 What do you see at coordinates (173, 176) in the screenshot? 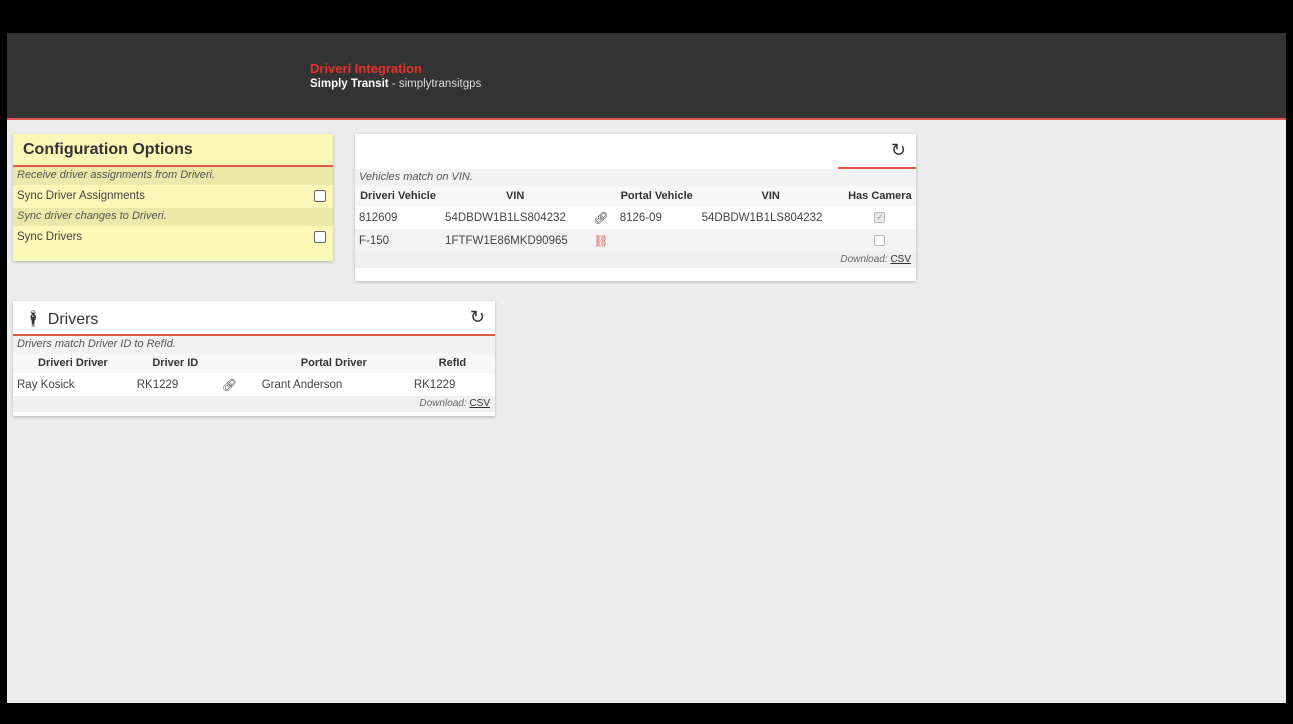
I see `assignments-note: Receive driver assignments from Driveri.` at bounding box center [173, 176].